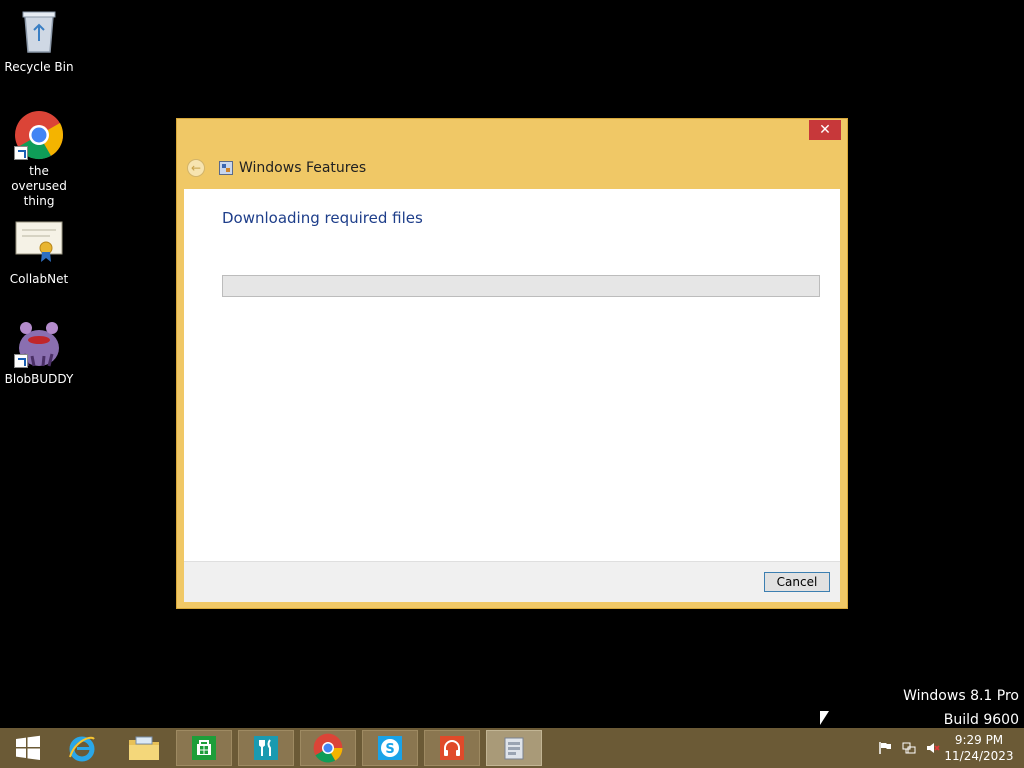 The width and height of the screenshot is (1024, 768). I want to click on file-explorer-icon, so click(144, 748).